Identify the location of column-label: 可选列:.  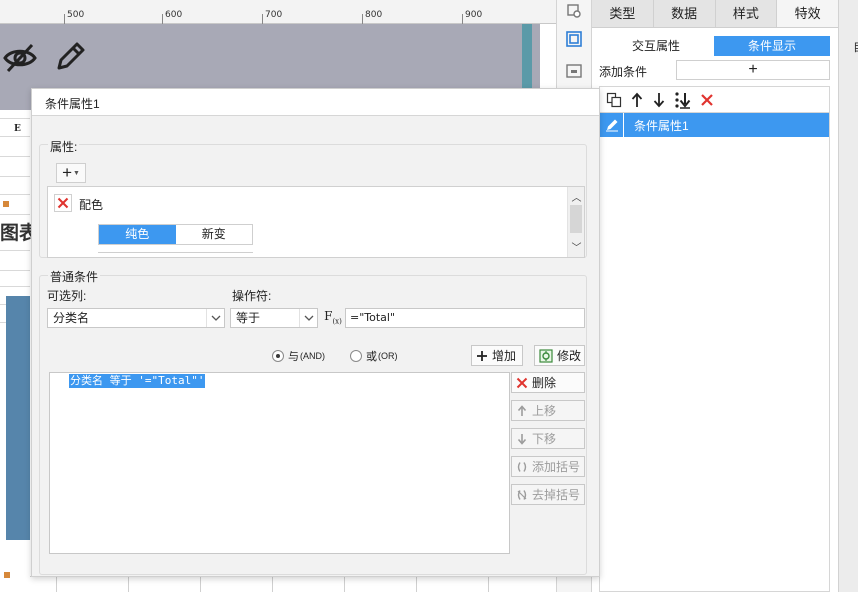
(67, 296).